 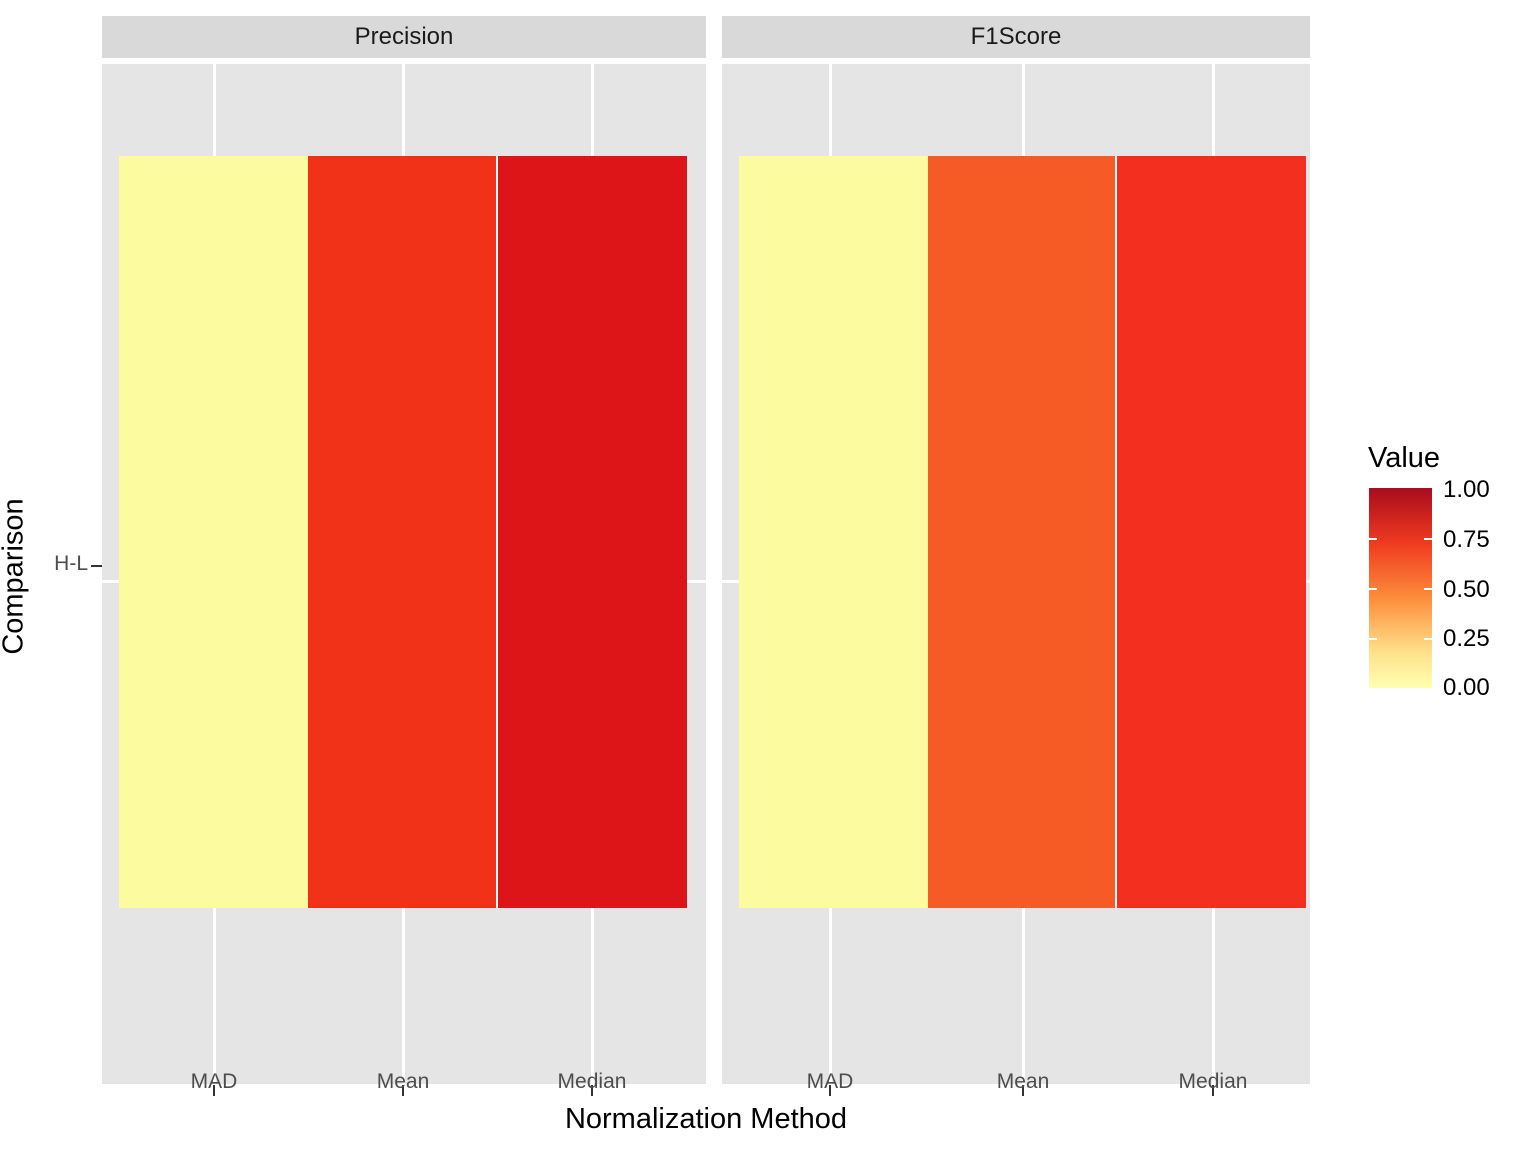 What do you see at coordinates (1466, 589) in the screenshot?
I see `legend-tick-label-3: 0.50` at bounding box center [1466, 589].